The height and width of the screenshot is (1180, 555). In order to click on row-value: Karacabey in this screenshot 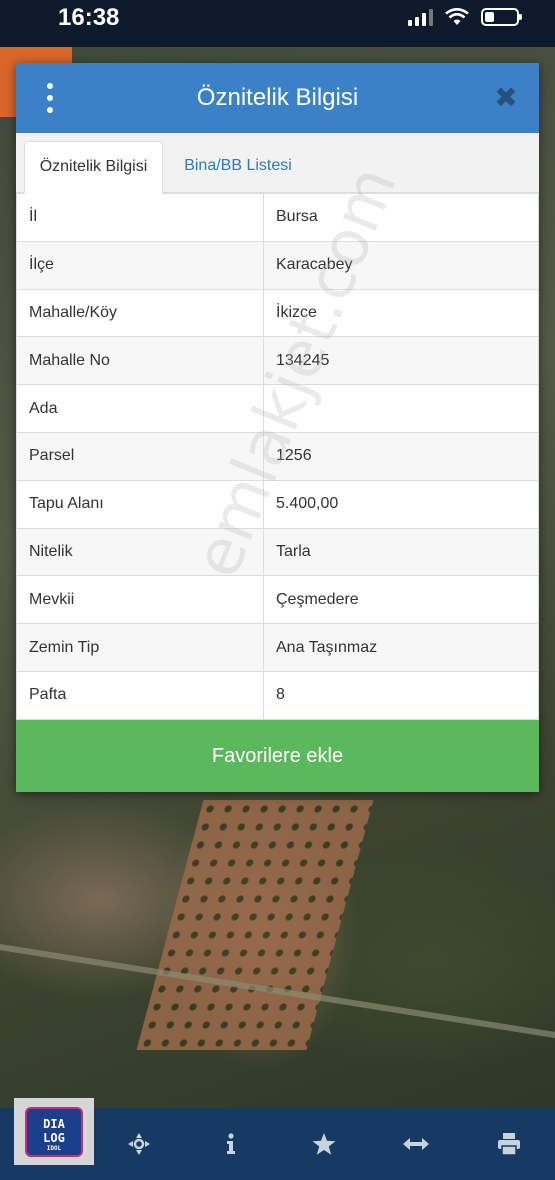, I will do `click(401, 265)`.